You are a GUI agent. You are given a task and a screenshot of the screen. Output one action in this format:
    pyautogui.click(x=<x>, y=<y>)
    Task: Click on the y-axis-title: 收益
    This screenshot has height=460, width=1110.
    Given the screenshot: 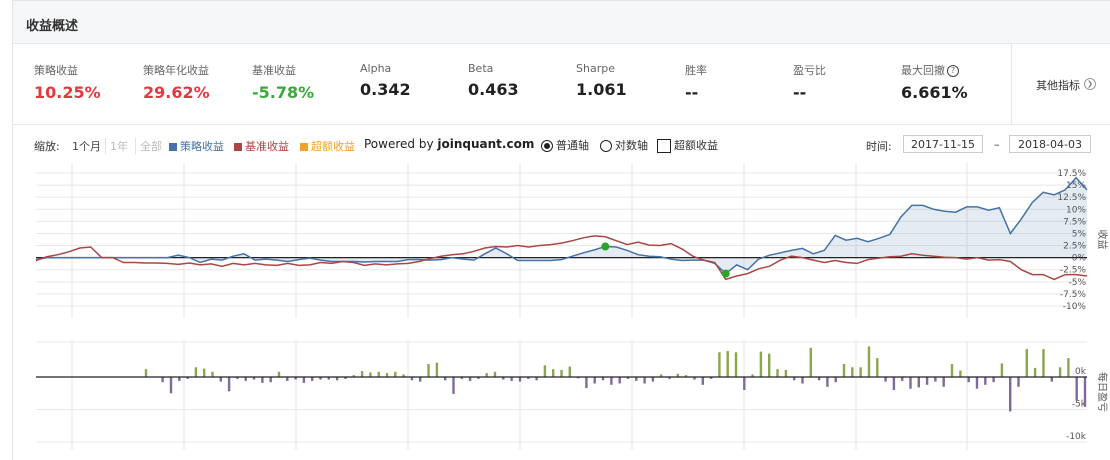 What is the action you would take?
    pyautogui.click(x=1102, y=240)
    